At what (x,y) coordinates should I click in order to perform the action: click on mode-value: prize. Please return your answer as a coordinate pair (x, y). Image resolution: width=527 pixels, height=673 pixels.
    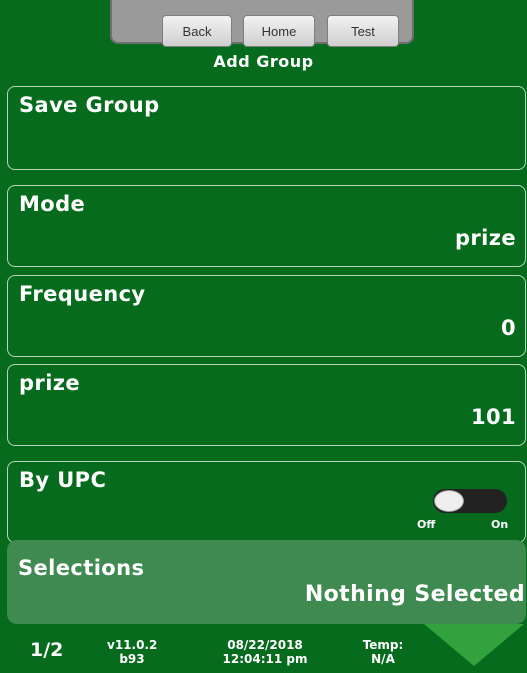
    Looking at the image, I should click on (485, 238).